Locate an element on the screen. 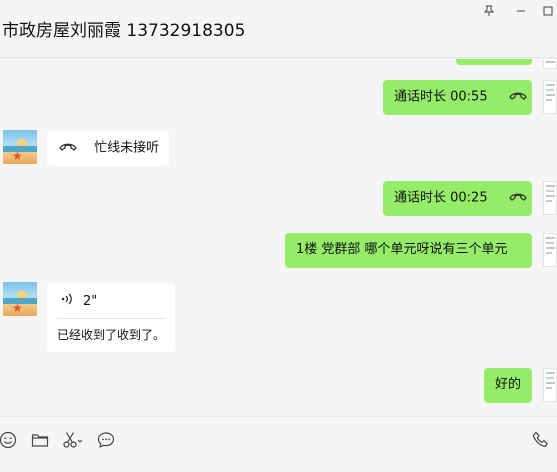 This screenshot has width=557, height=472. message-call-sent: 通话时长 00:25 is located at coordinates (457, 198).